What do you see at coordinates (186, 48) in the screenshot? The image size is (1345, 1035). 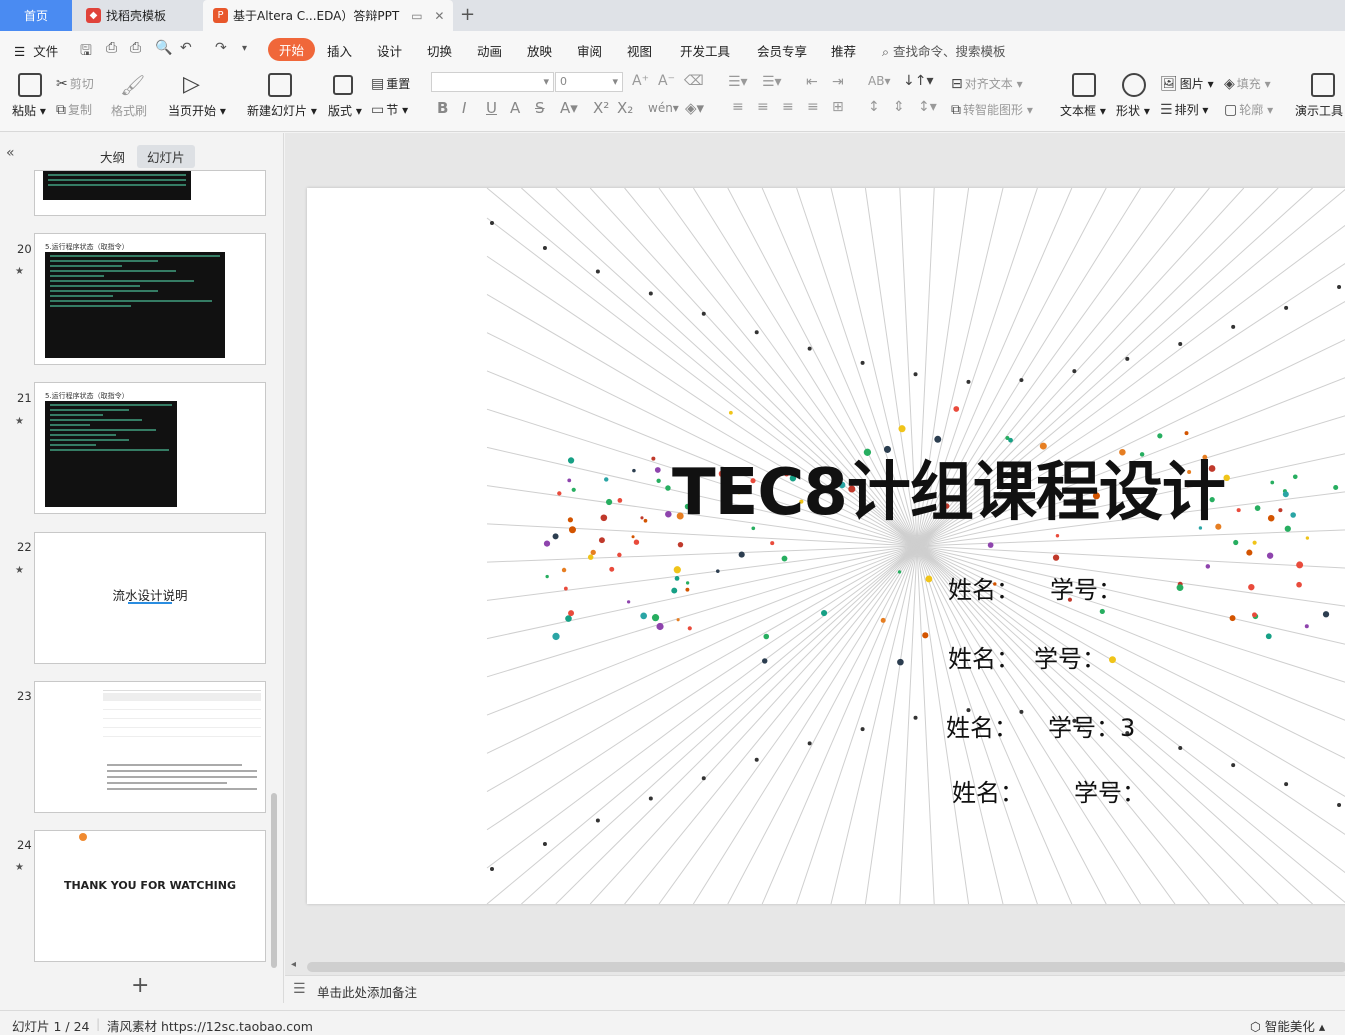 I see `undo-icon: ↶` at bounding box center [186, 48].